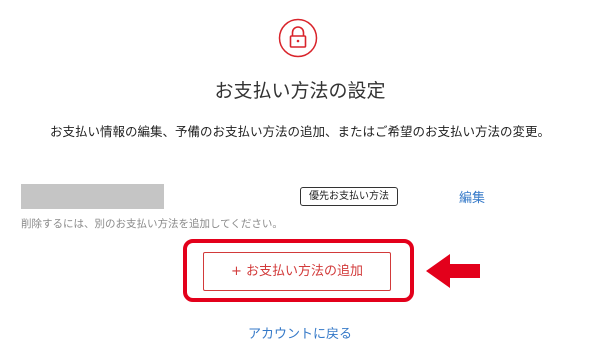  I want to click on add-payment-method-button: + お支払い方法の追加, so click(297, 271).